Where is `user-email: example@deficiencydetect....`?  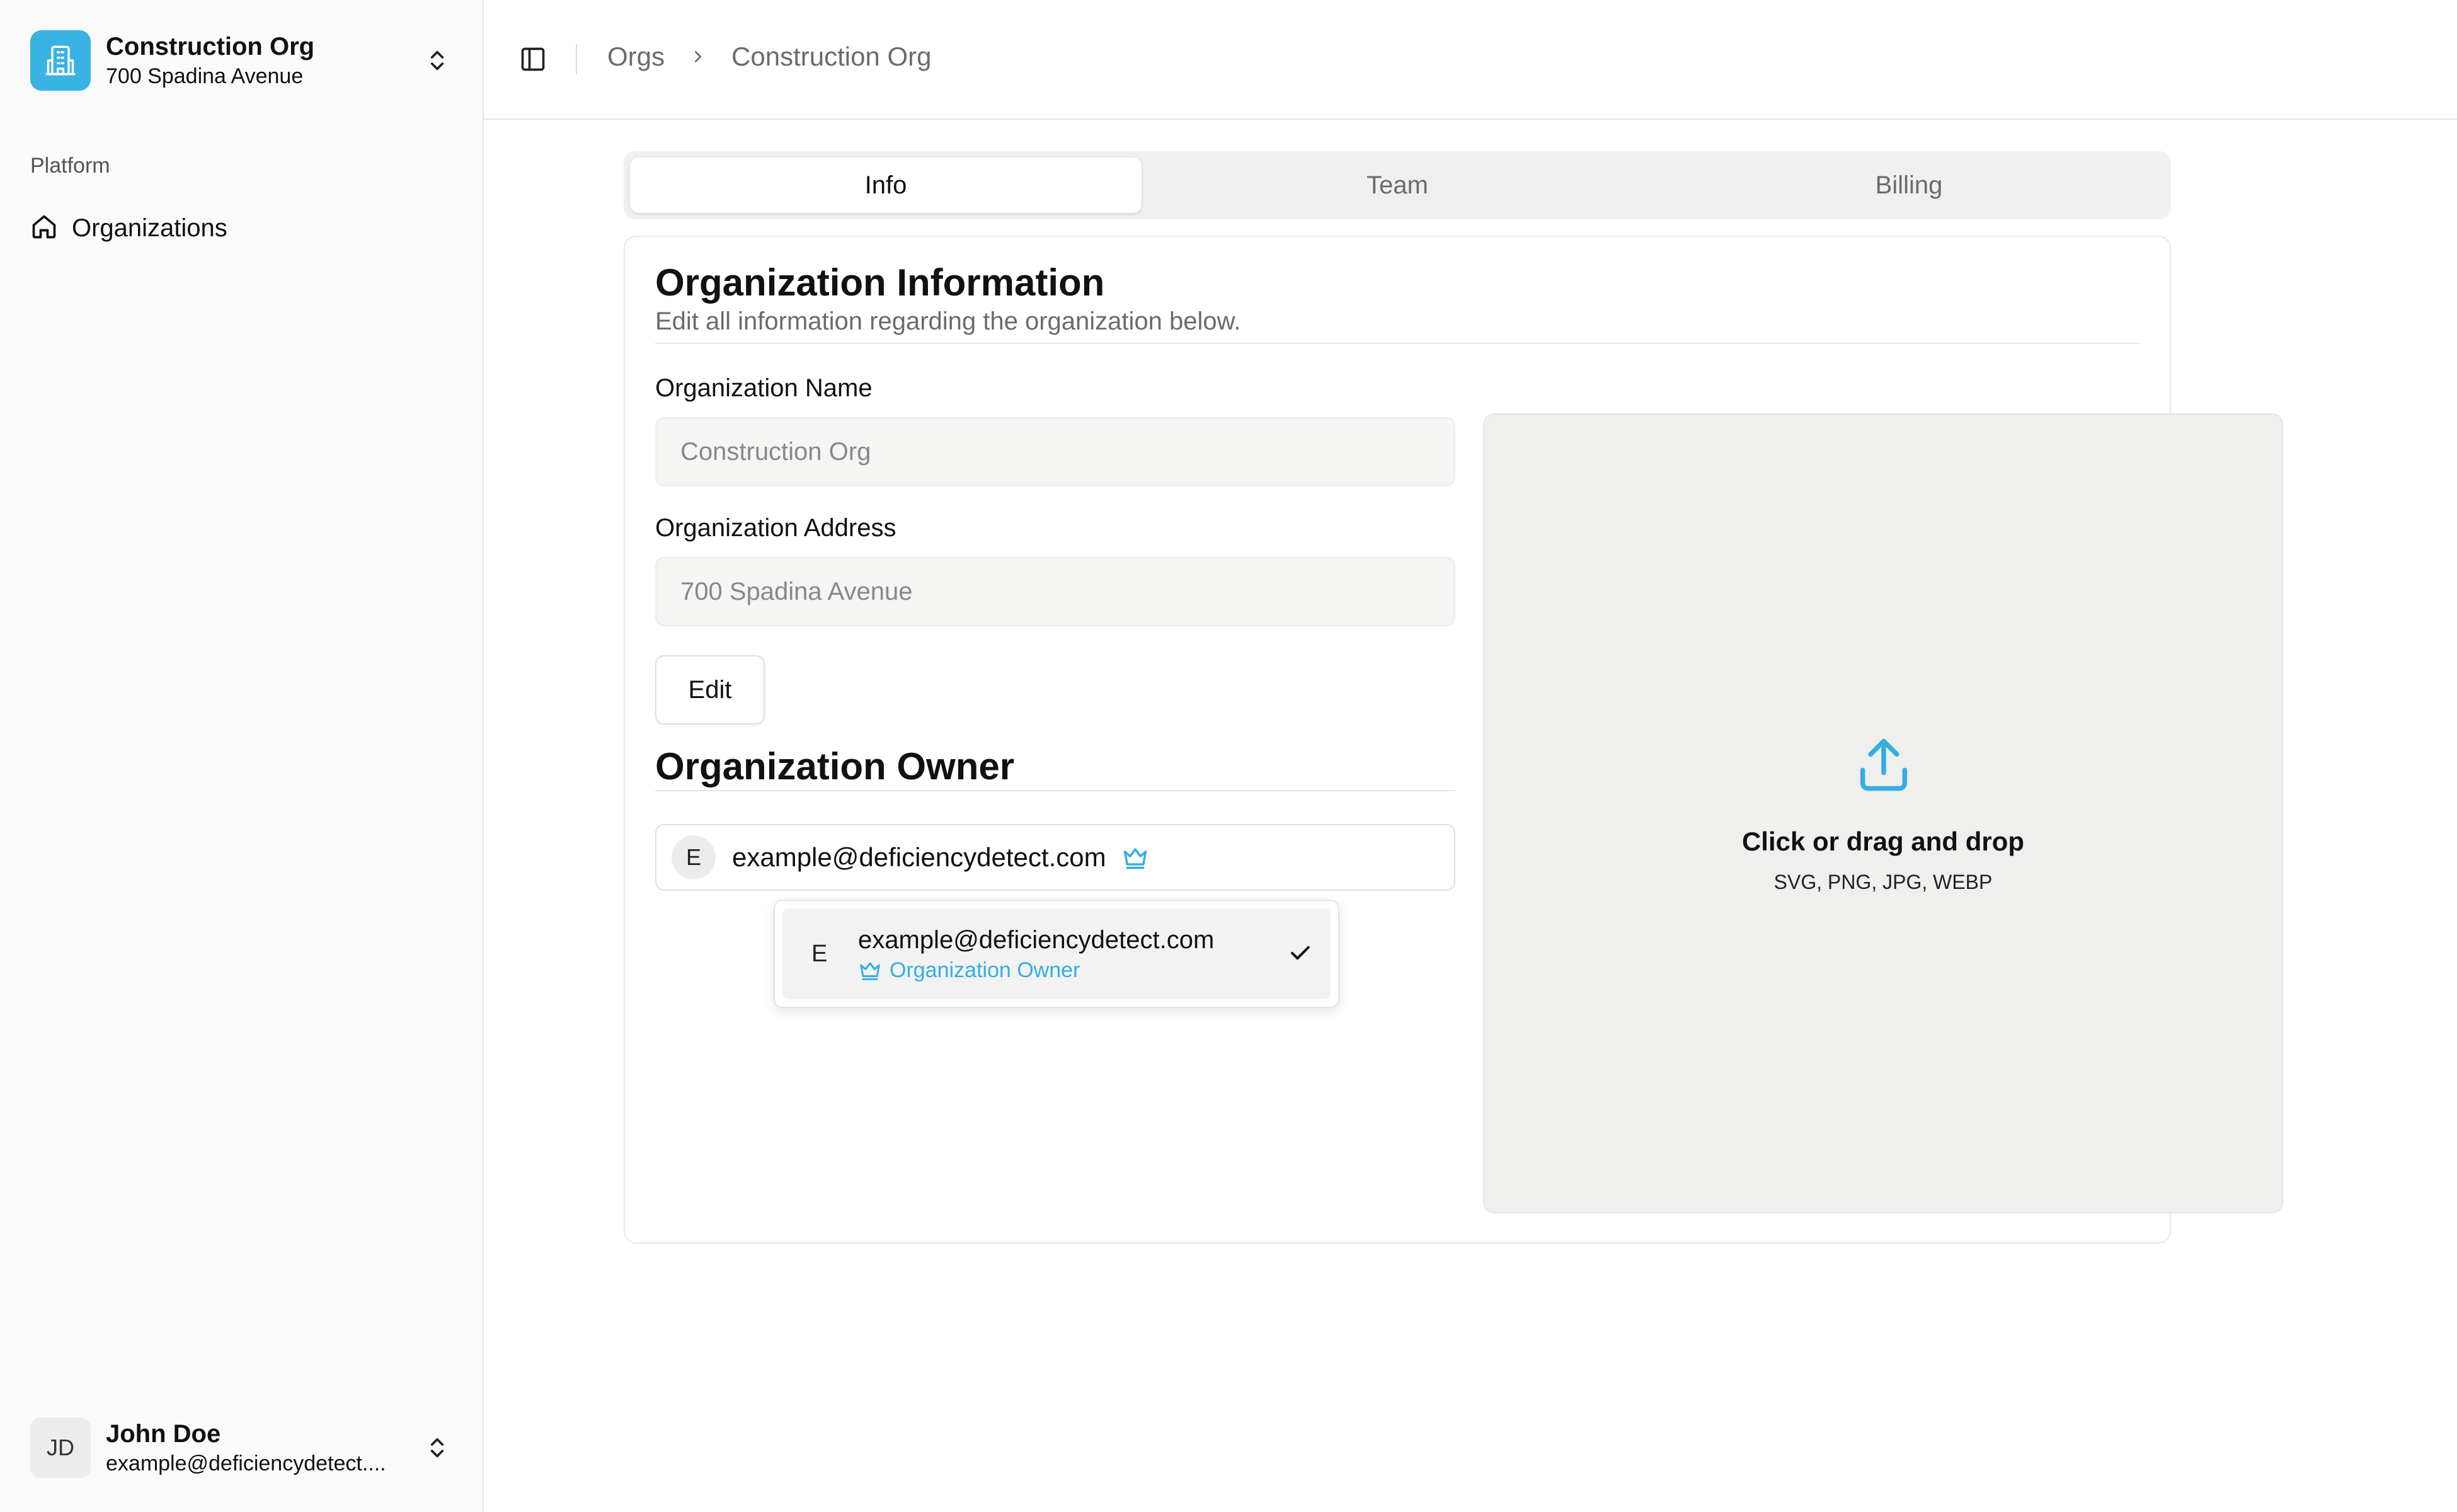
user-email: example@deficiencydetect.... is located at coordinates (246, 1463).